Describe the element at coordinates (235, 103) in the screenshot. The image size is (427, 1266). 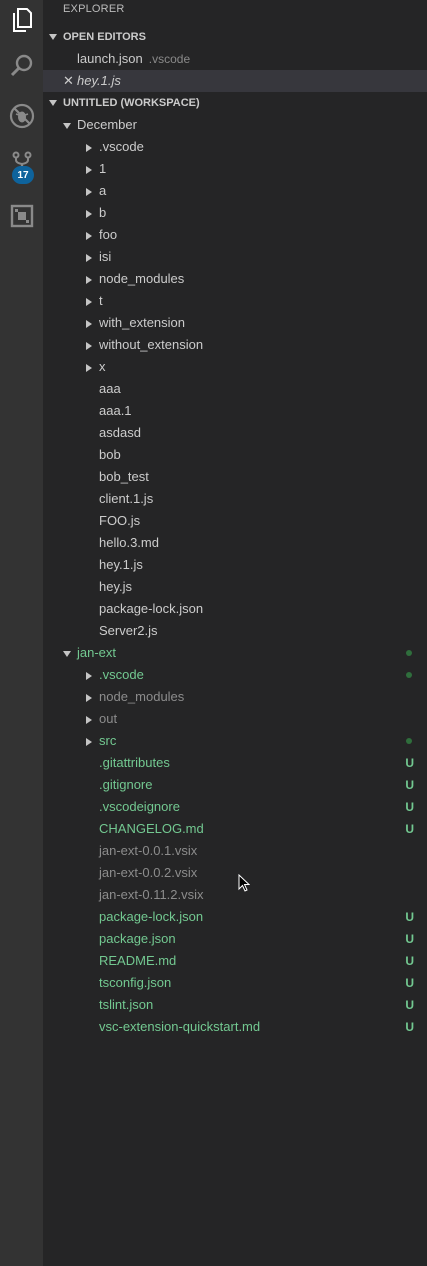
I see `workspace-header: UNTITLED (WORKSPACE)` at that location.